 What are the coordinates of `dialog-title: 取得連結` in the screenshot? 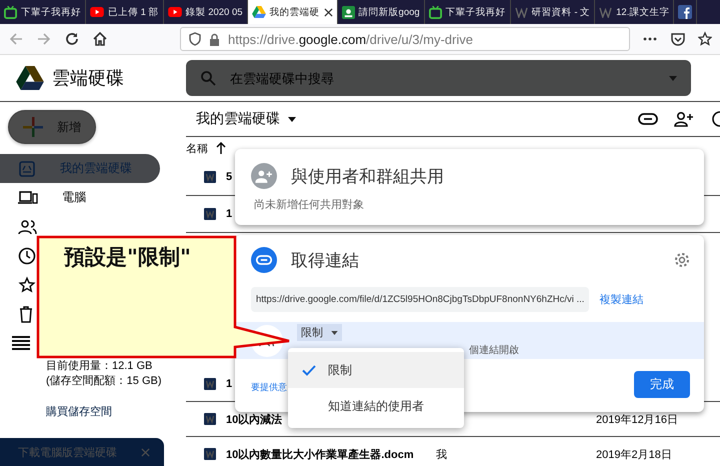 It's located at (325, 261).